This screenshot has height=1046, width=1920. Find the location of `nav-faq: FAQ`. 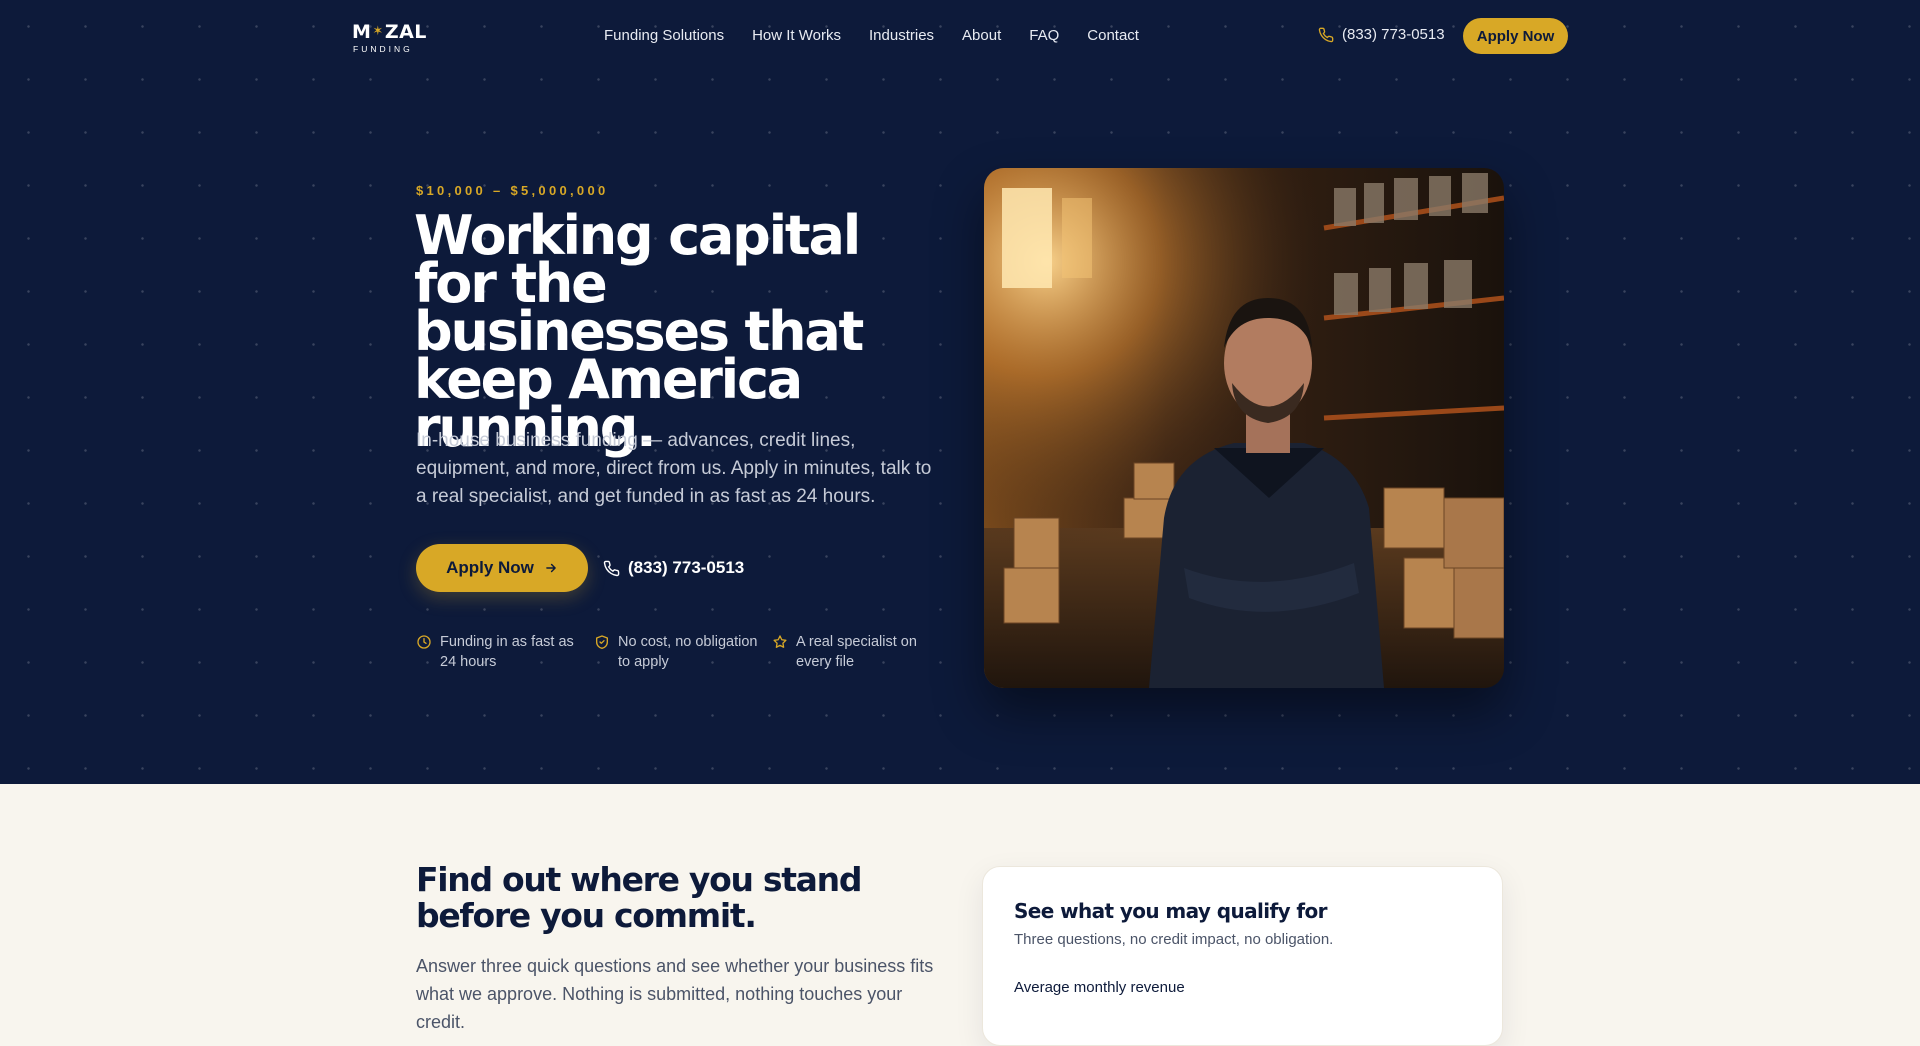

nav-faq: FAQ is located at coordinates (1044, 36).